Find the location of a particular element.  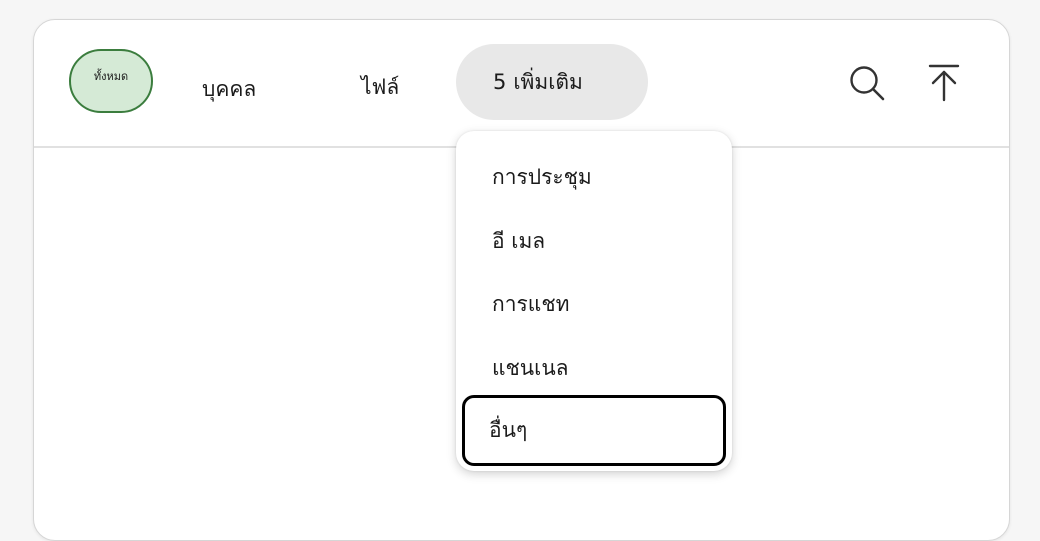

menu-item-label: แชนเนล is located at coordinates (530, 367).